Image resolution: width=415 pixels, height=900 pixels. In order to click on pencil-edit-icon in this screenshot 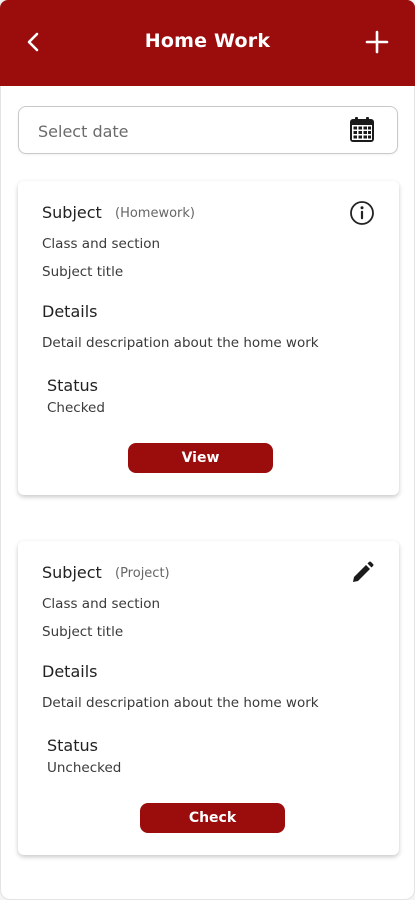, I will do `click(362, 573)`.